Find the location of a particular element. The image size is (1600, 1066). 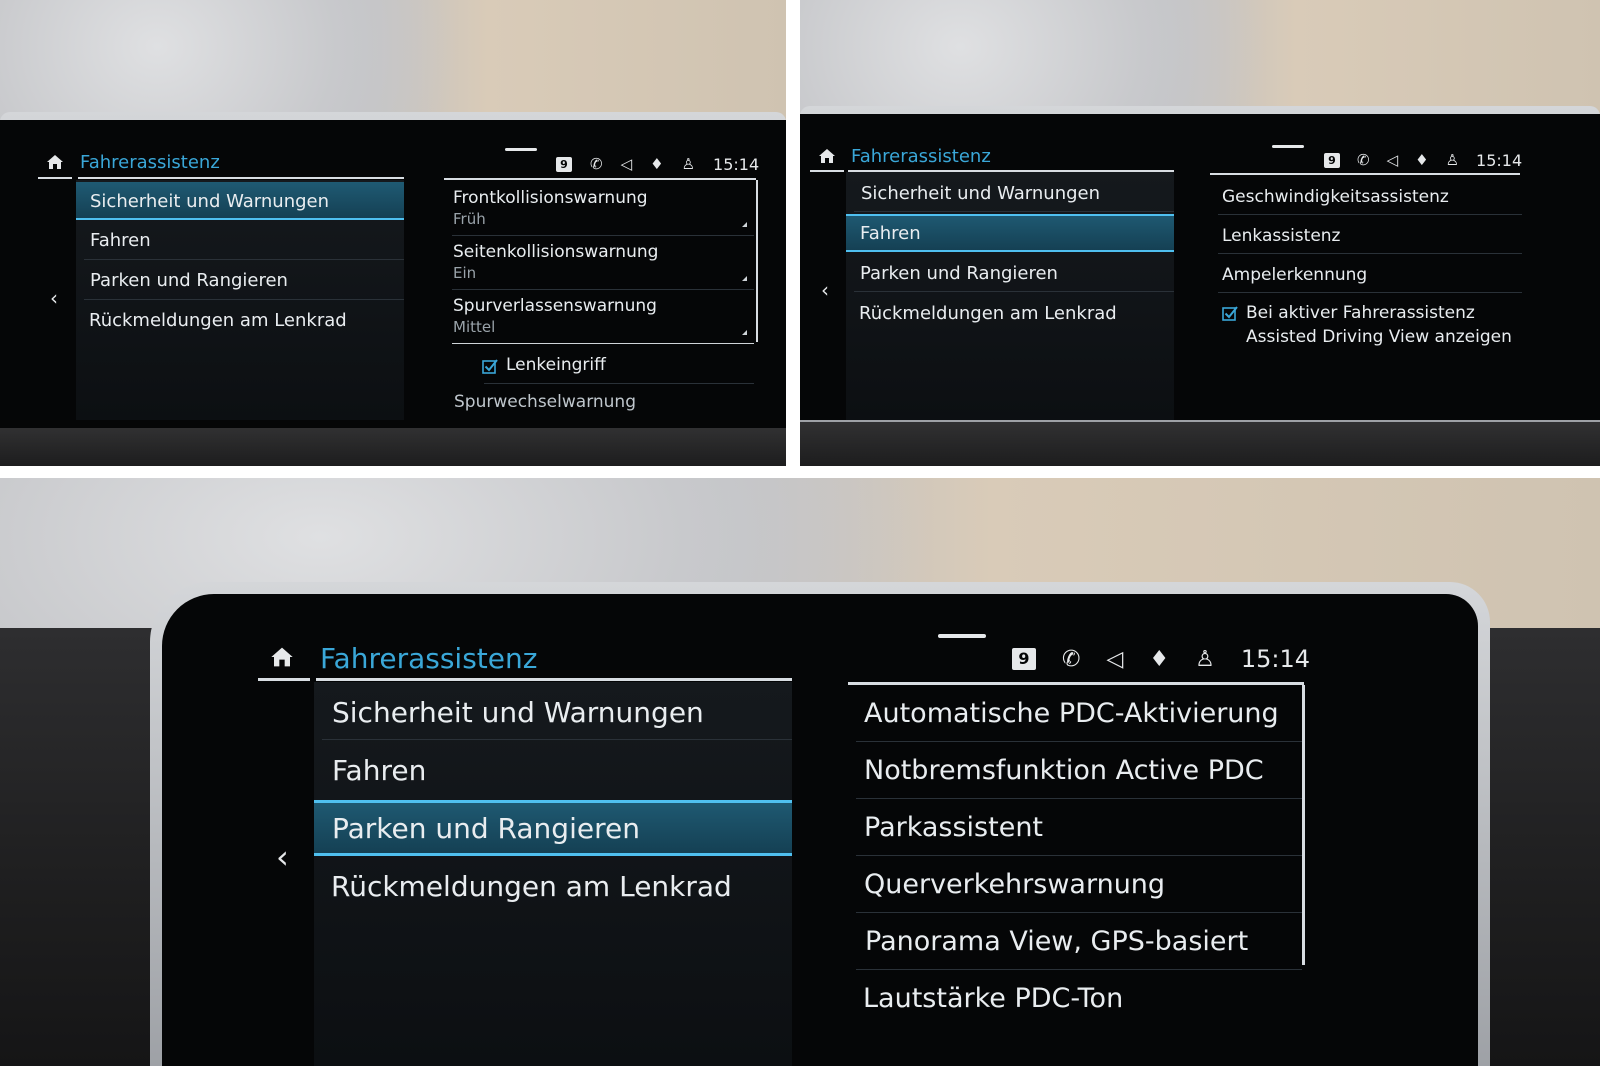

option-lautstaerke: Lautstärke PDC-Ton is located at coordinates (1083, 999).